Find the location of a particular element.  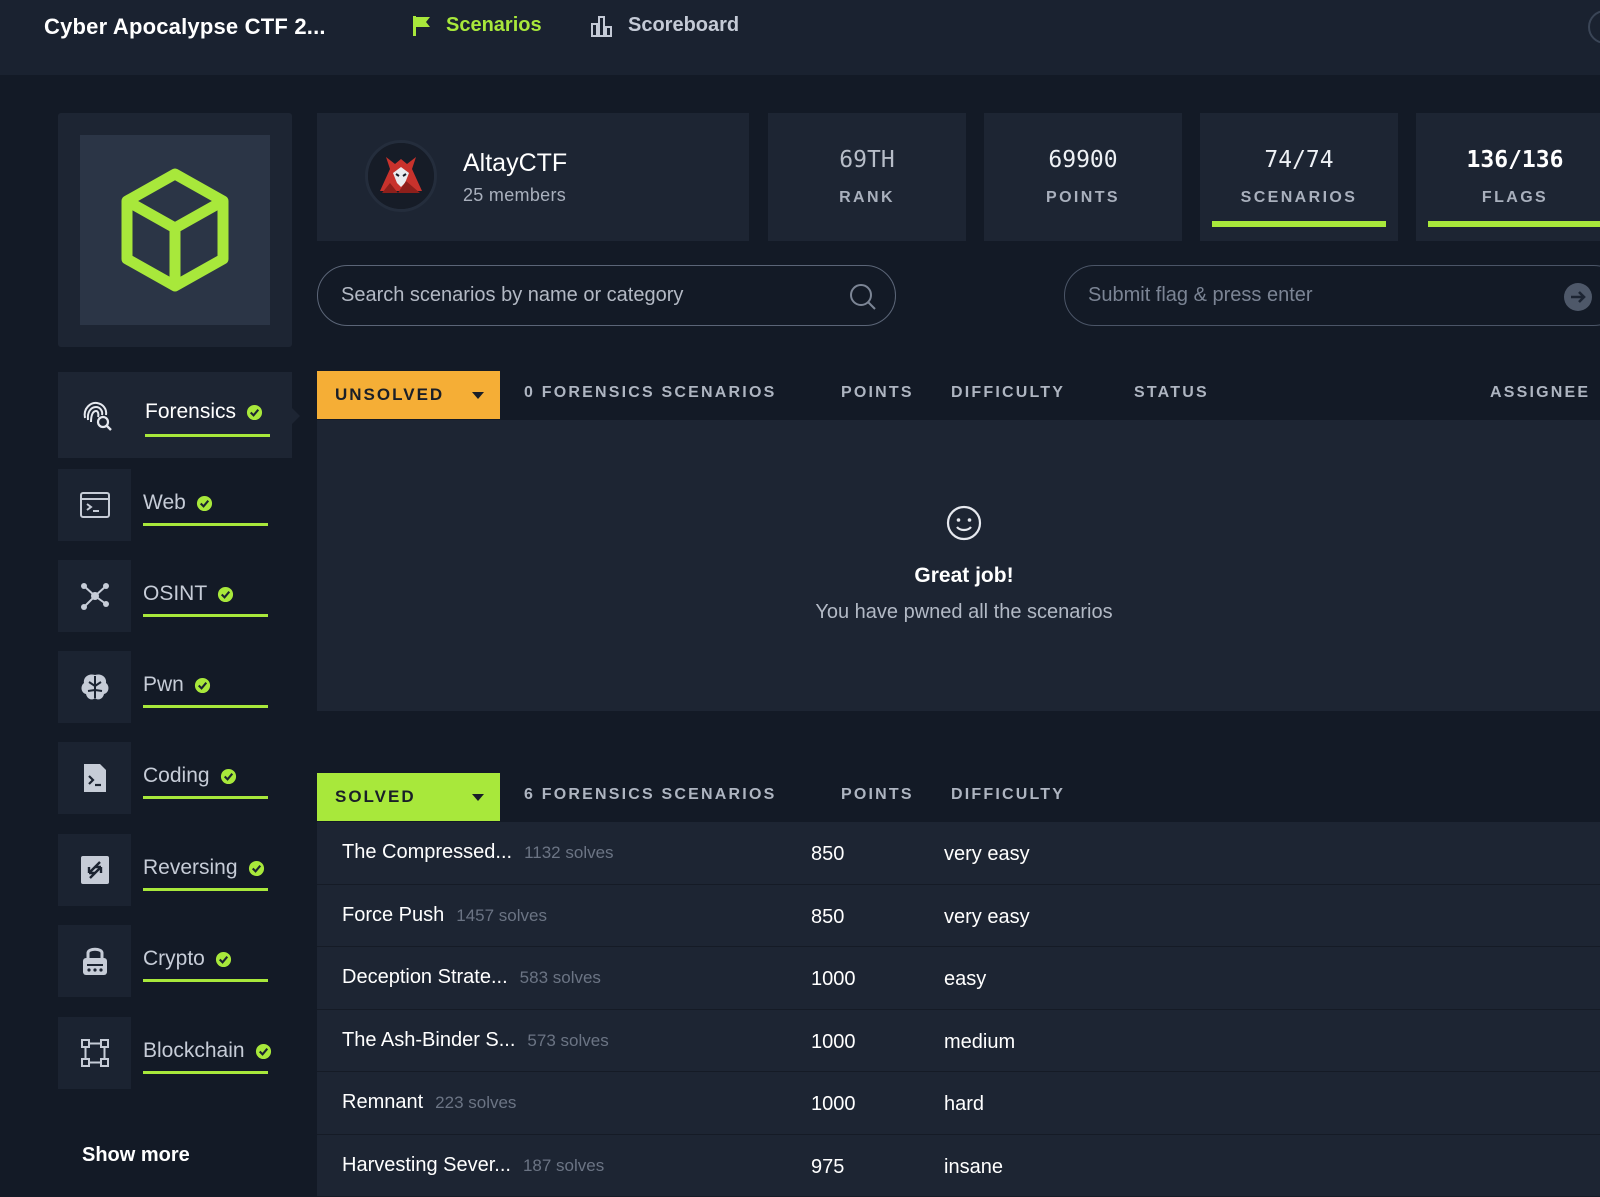

flag-input is located at coordinates (1328, 295).